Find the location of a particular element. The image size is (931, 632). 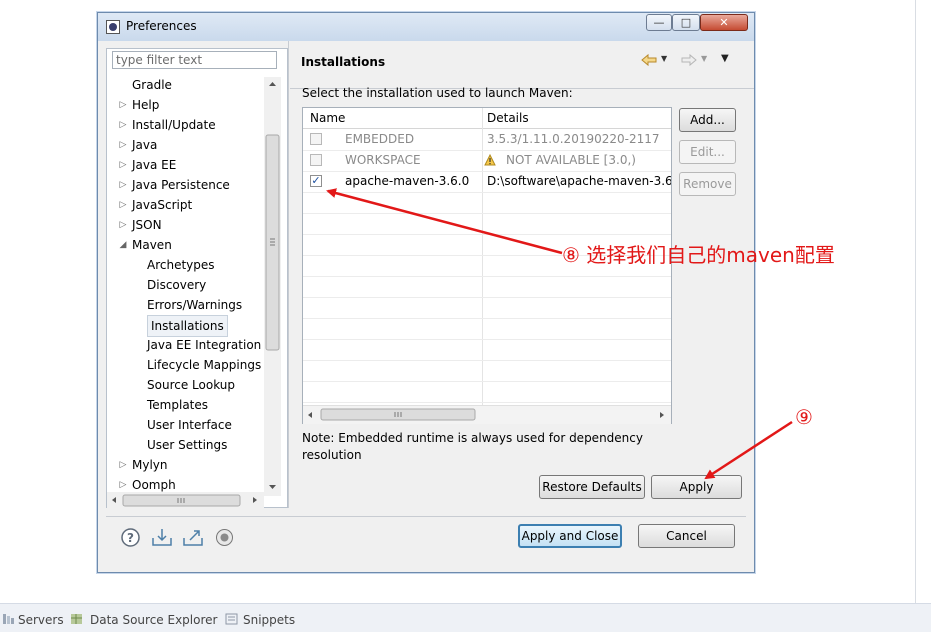

snippets-icon is located at coordinates (231, 619).